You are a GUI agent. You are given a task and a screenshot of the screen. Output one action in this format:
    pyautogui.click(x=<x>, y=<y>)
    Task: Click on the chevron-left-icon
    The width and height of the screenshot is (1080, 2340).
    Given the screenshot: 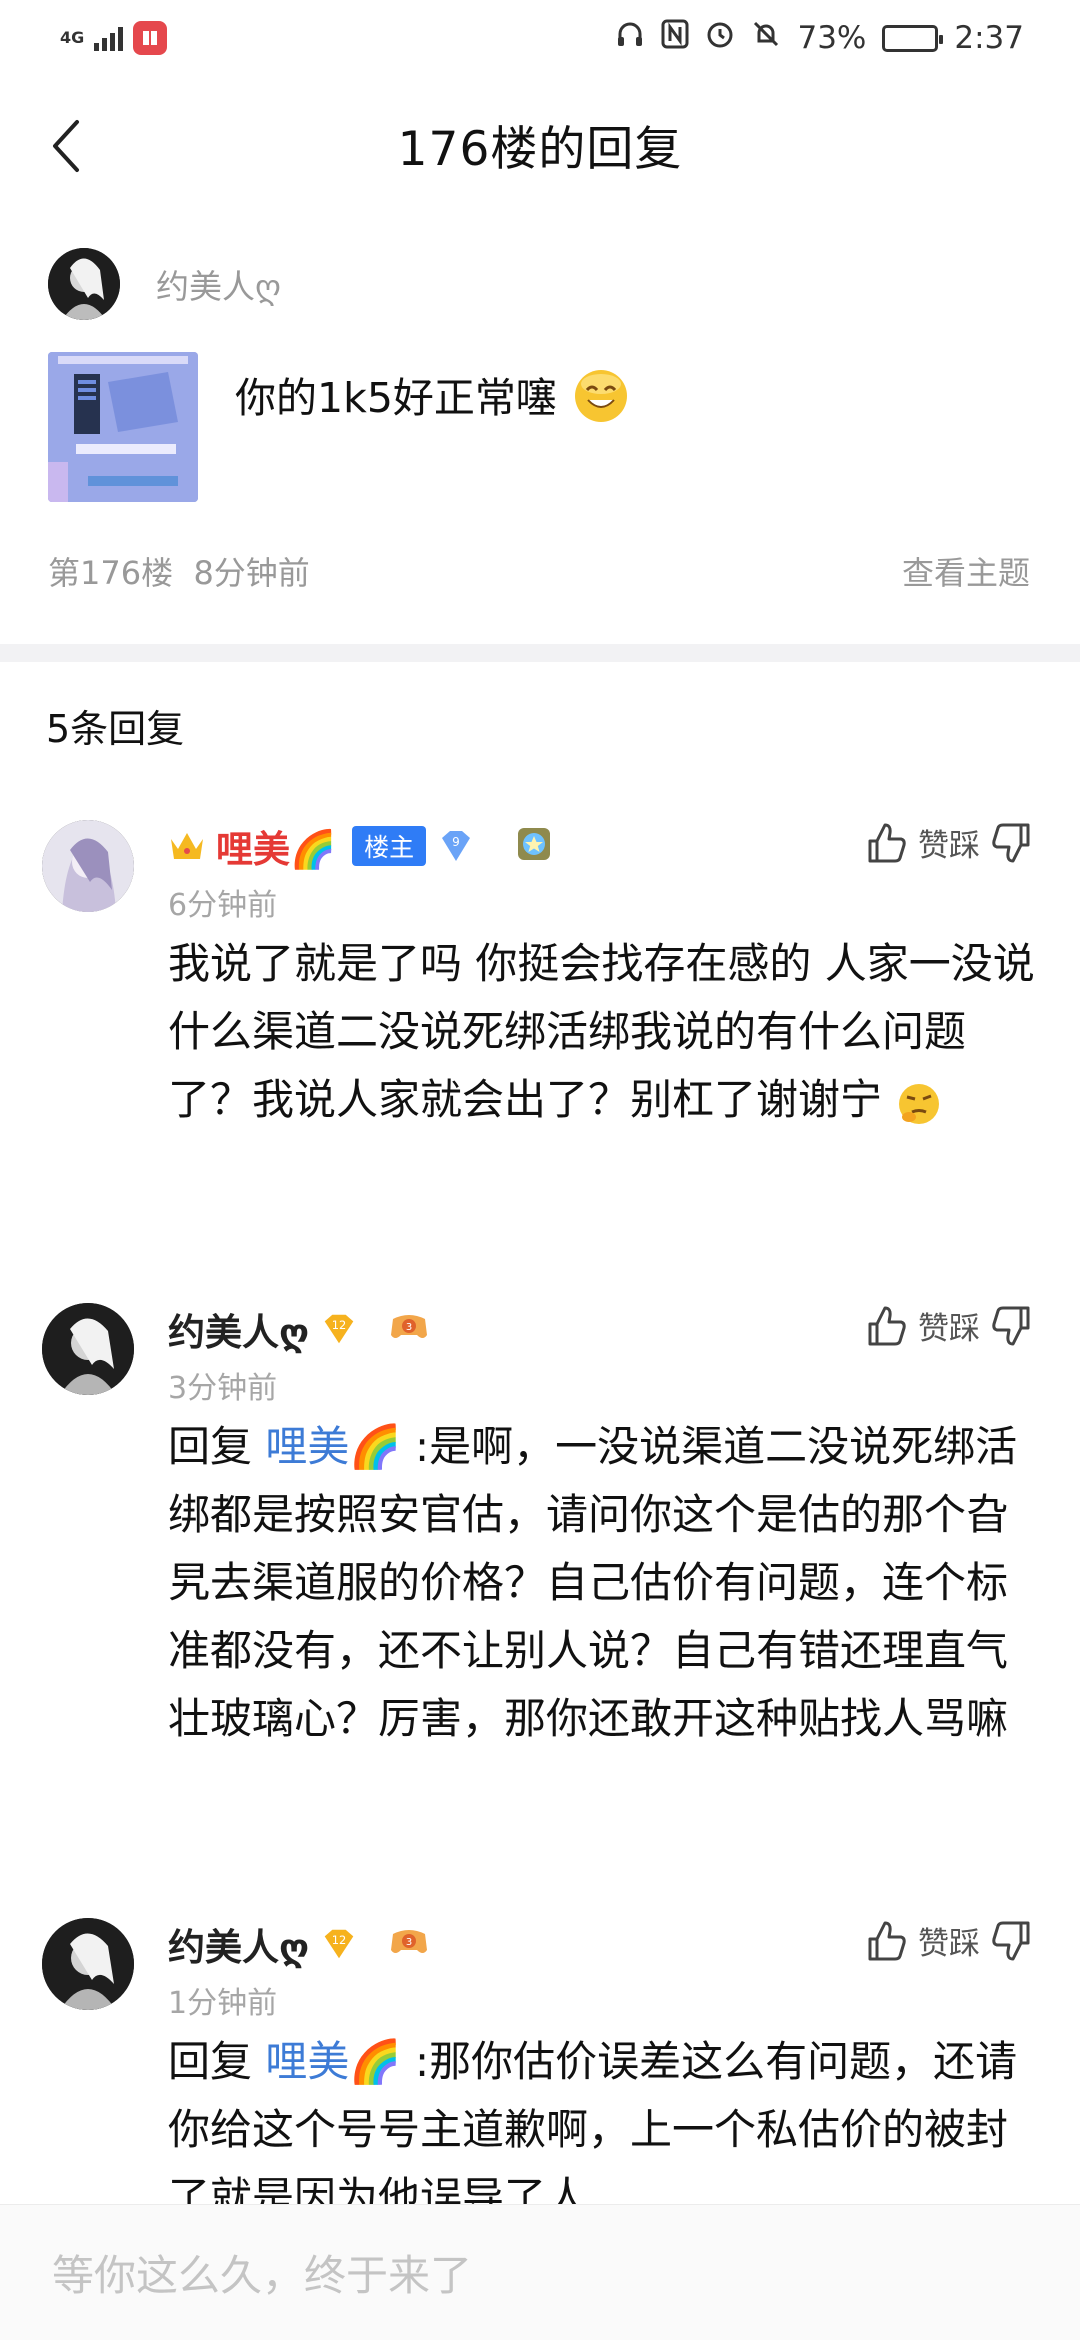 What is the action you would take?
    pyautogui.click(x=66, y=146)
    